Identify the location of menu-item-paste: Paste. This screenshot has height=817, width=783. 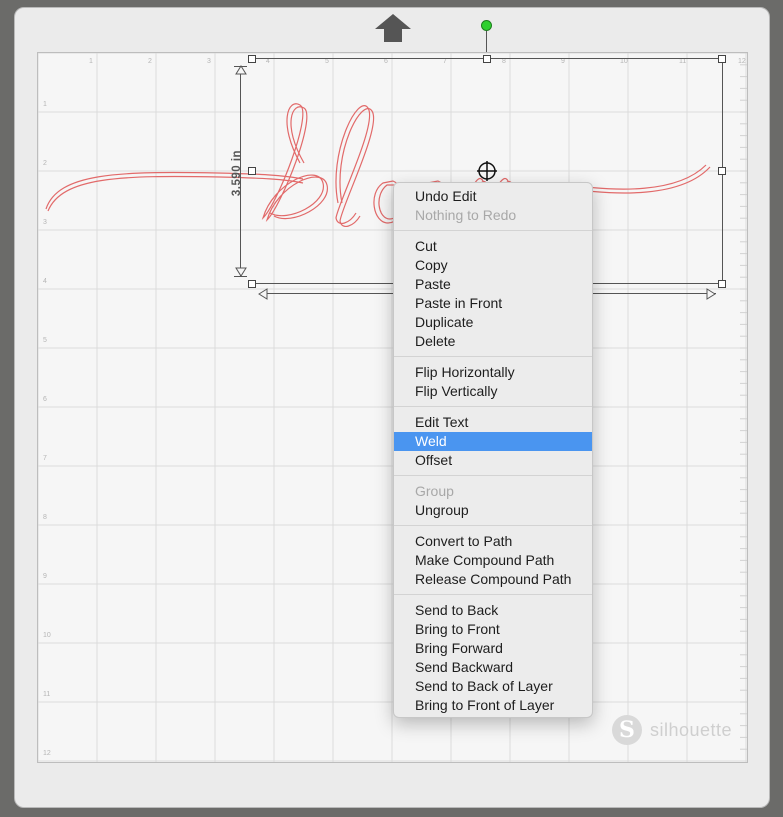
(493, 284).